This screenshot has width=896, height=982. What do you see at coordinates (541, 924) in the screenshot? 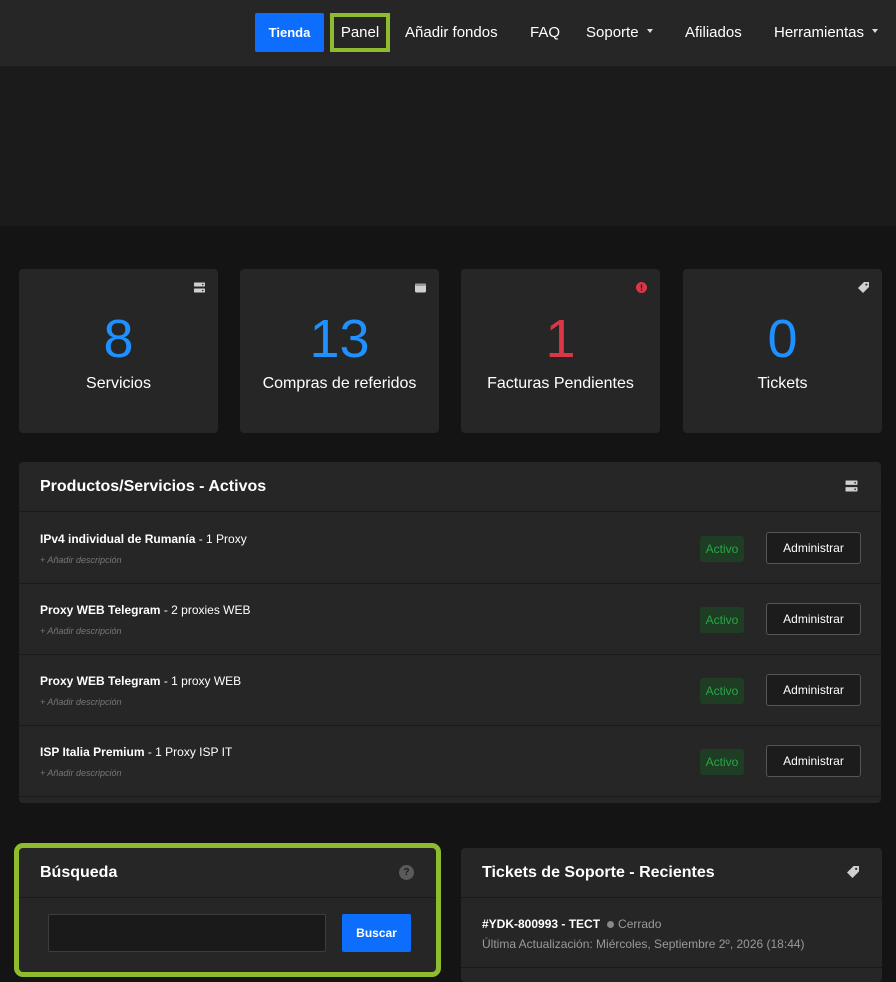
I see `ticket-id: #YDK-800993 - TECT` at bounding box center [541, 924].